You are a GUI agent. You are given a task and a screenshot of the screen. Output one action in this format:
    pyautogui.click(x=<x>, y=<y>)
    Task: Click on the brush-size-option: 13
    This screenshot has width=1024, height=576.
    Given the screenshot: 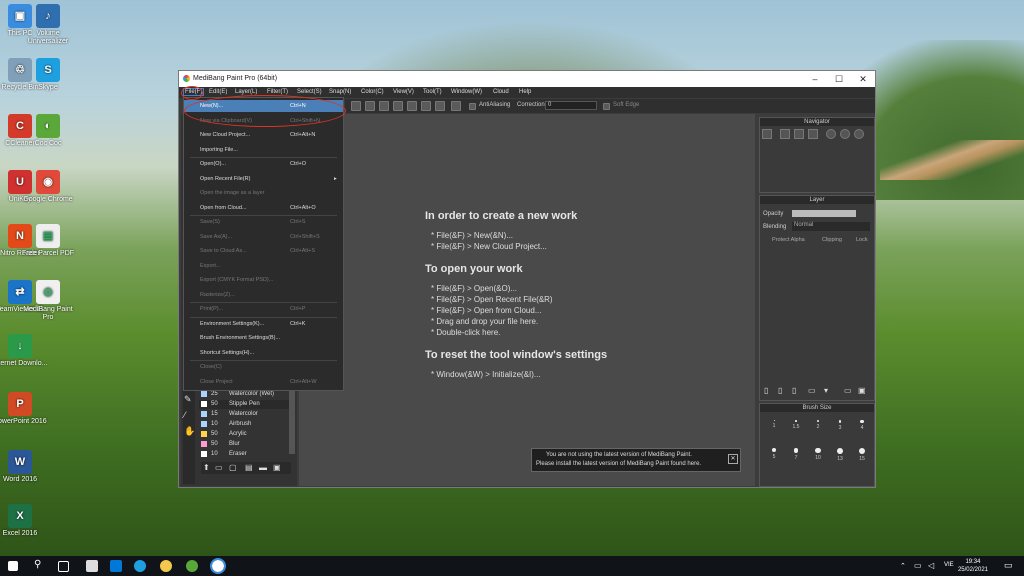 What is the action you would take?
    pyautogui.click(x=840, y=457)
    